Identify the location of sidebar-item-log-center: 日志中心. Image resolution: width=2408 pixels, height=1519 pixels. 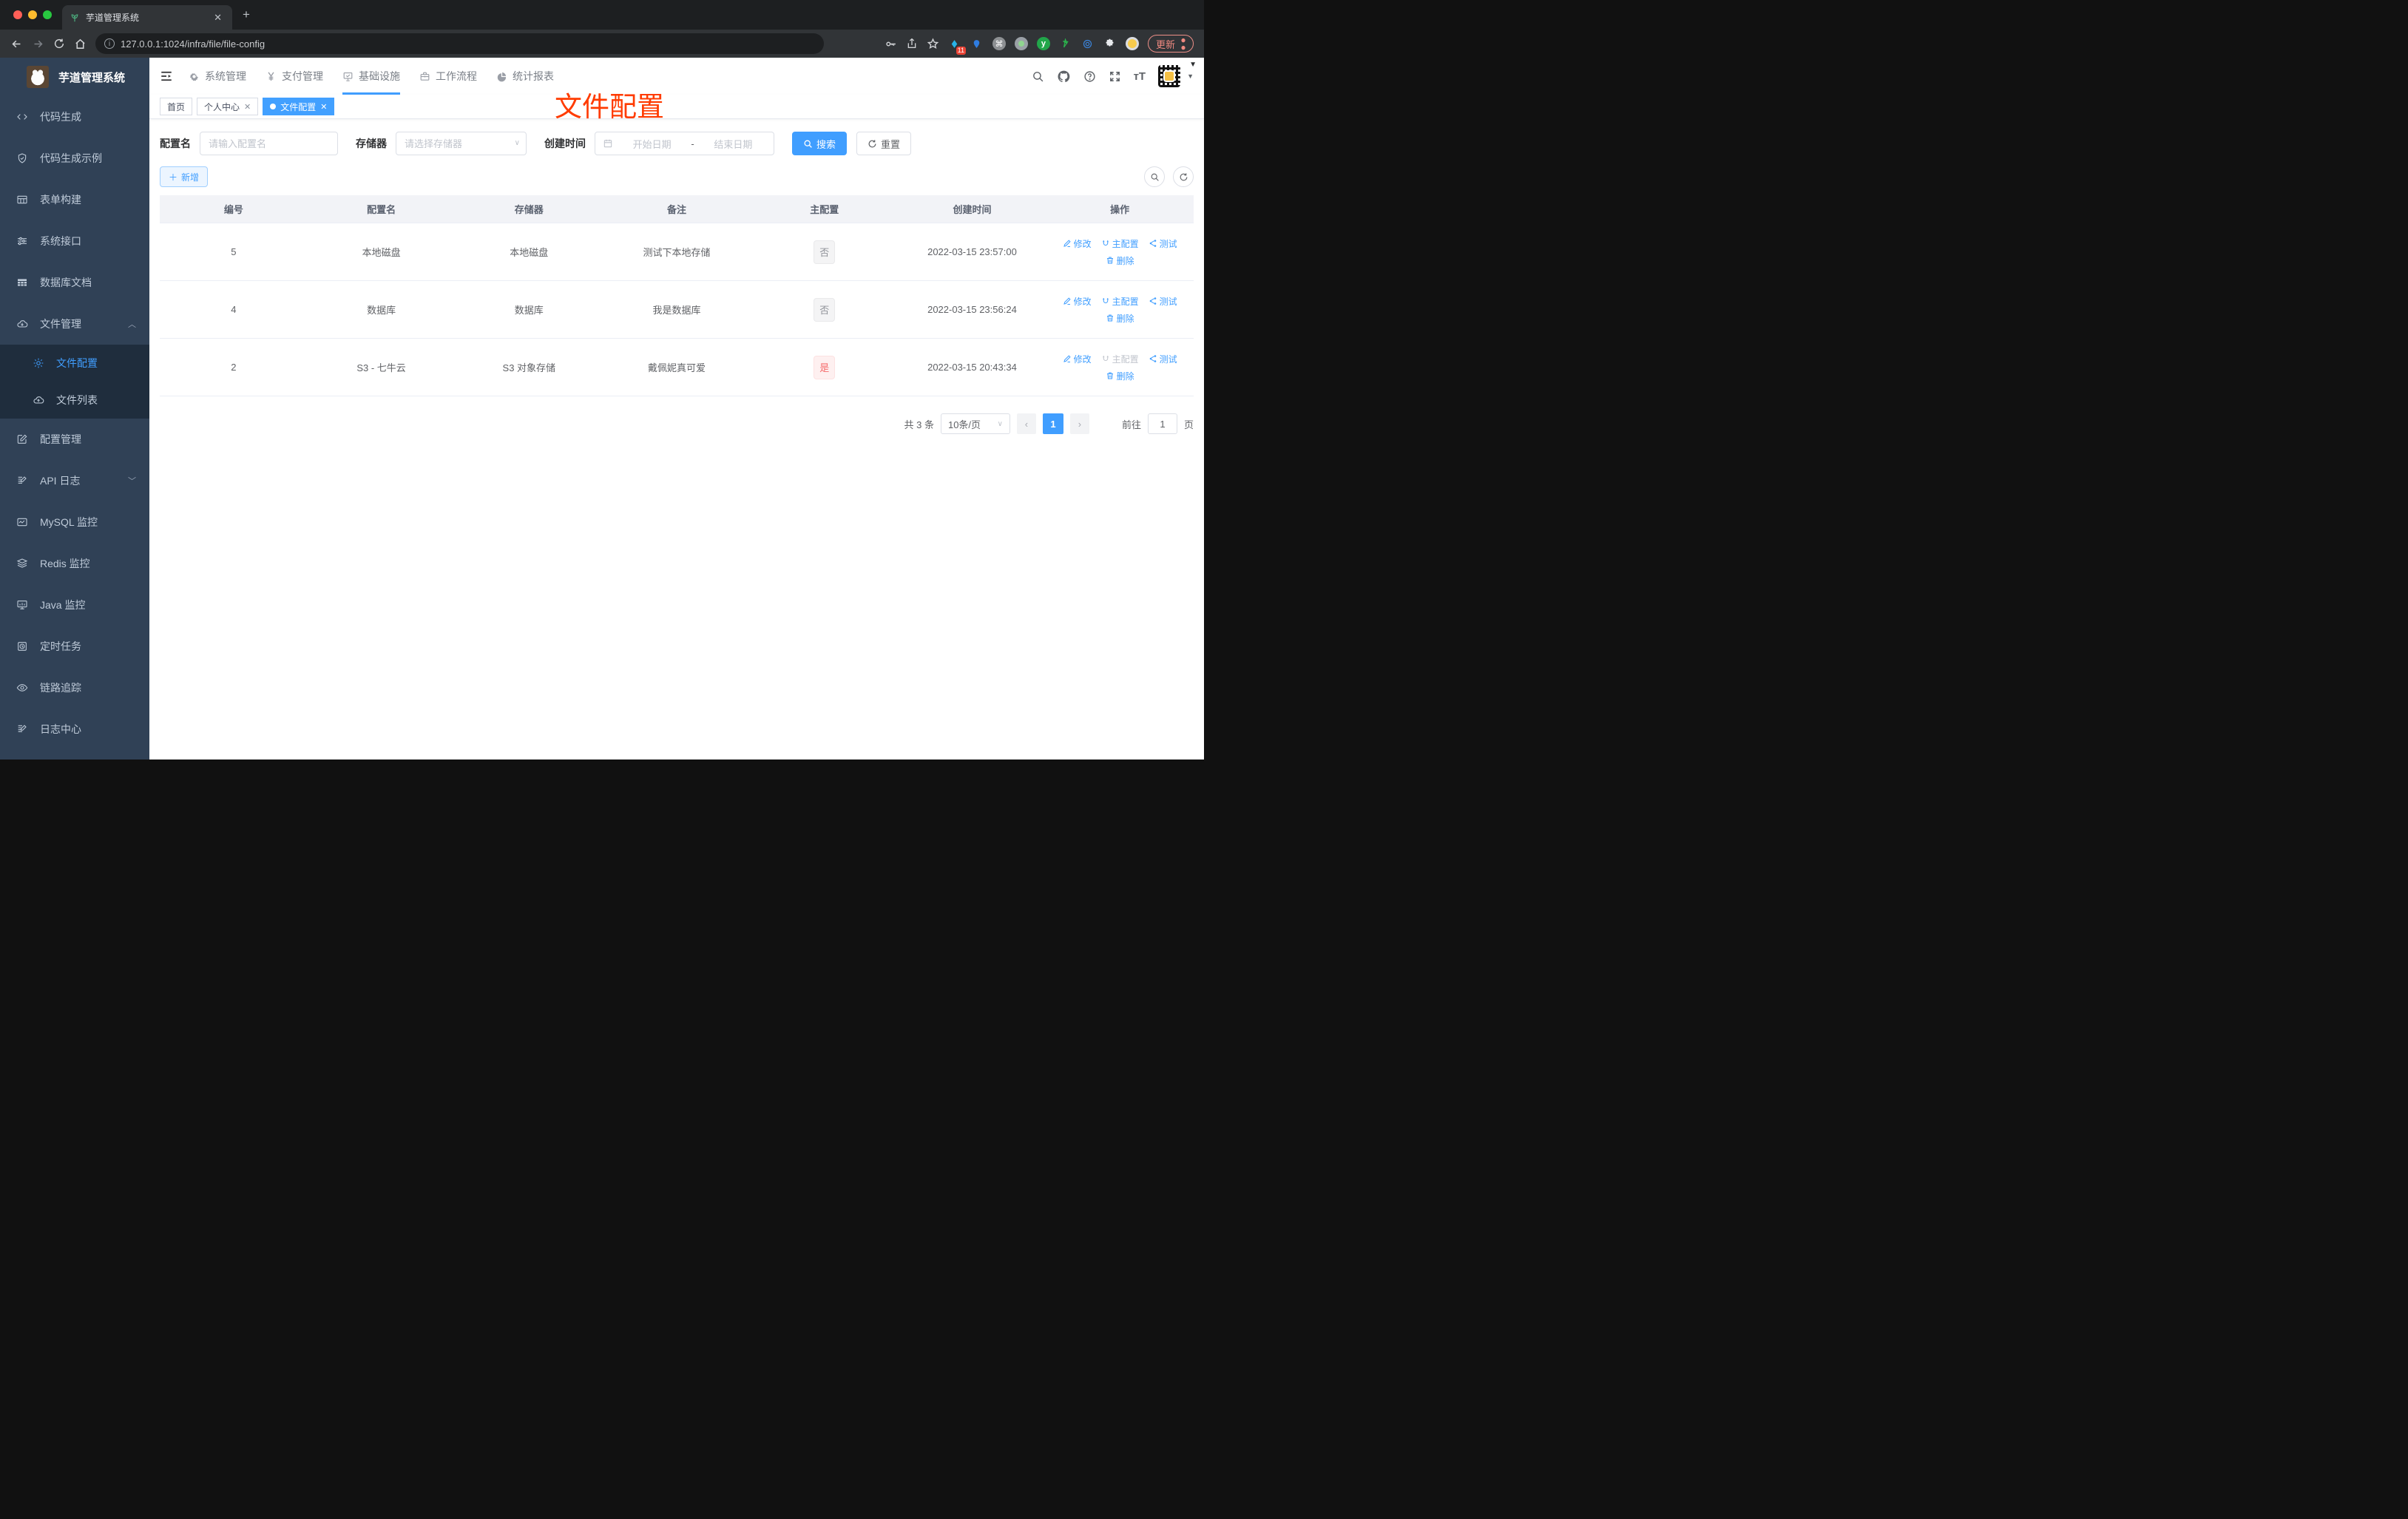
(74, 729).